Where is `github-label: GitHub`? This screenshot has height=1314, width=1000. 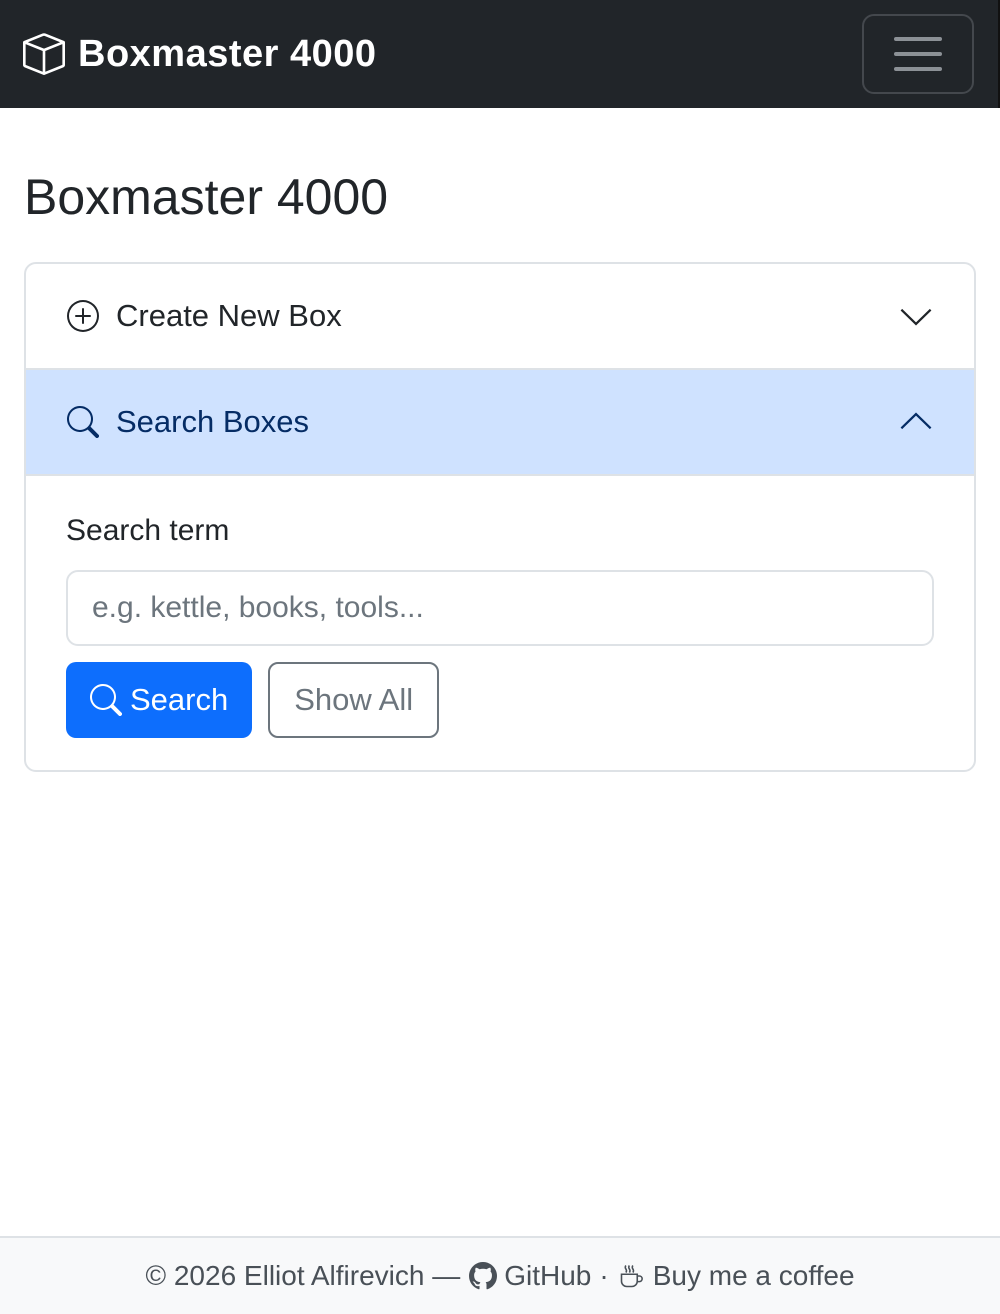 github-label: GitHub is located at coordinates (548, 1275).